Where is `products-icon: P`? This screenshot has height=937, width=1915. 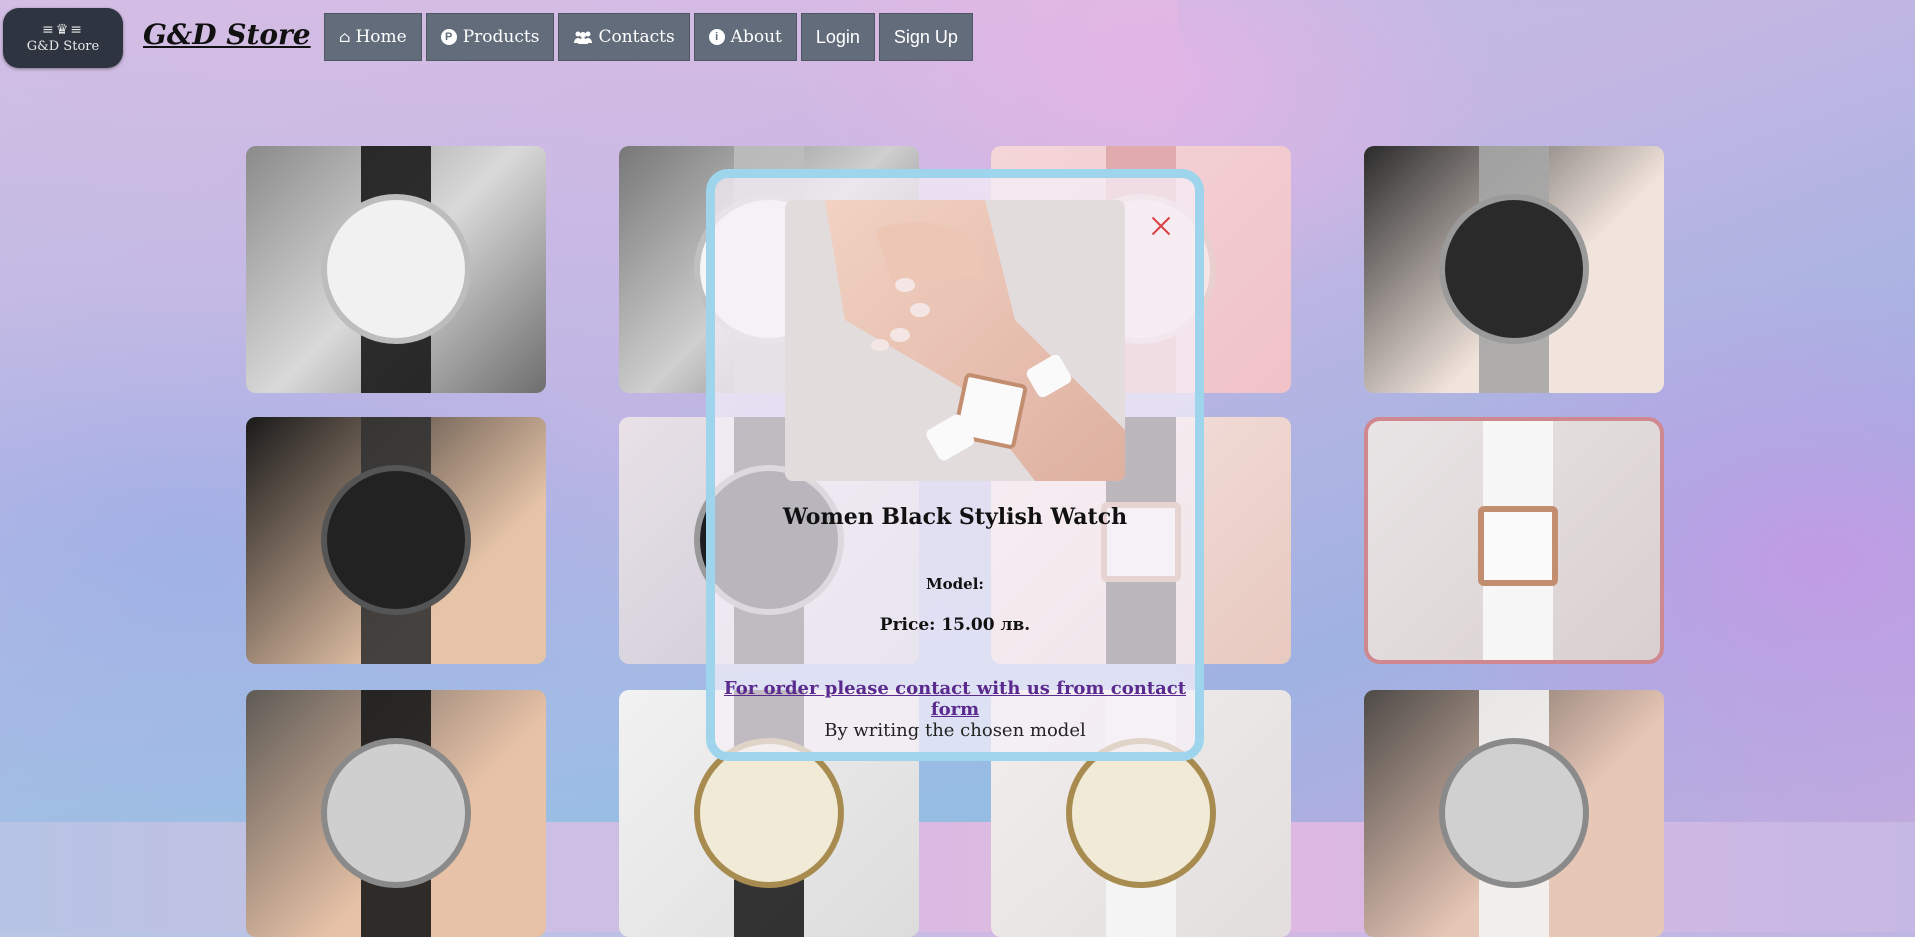
products-icon: P is located at coordinates (448, 37).